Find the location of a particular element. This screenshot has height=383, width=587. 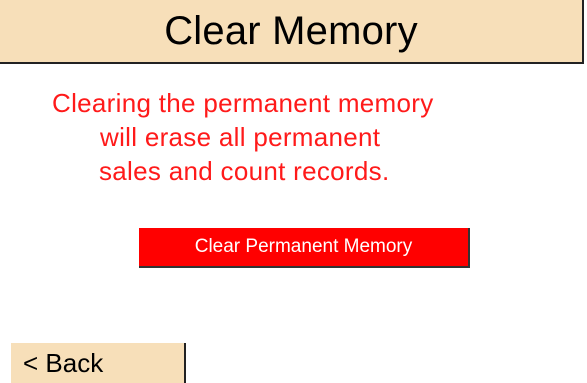

warning-line-3: sales and count records. is located at coordinates (244, 171).